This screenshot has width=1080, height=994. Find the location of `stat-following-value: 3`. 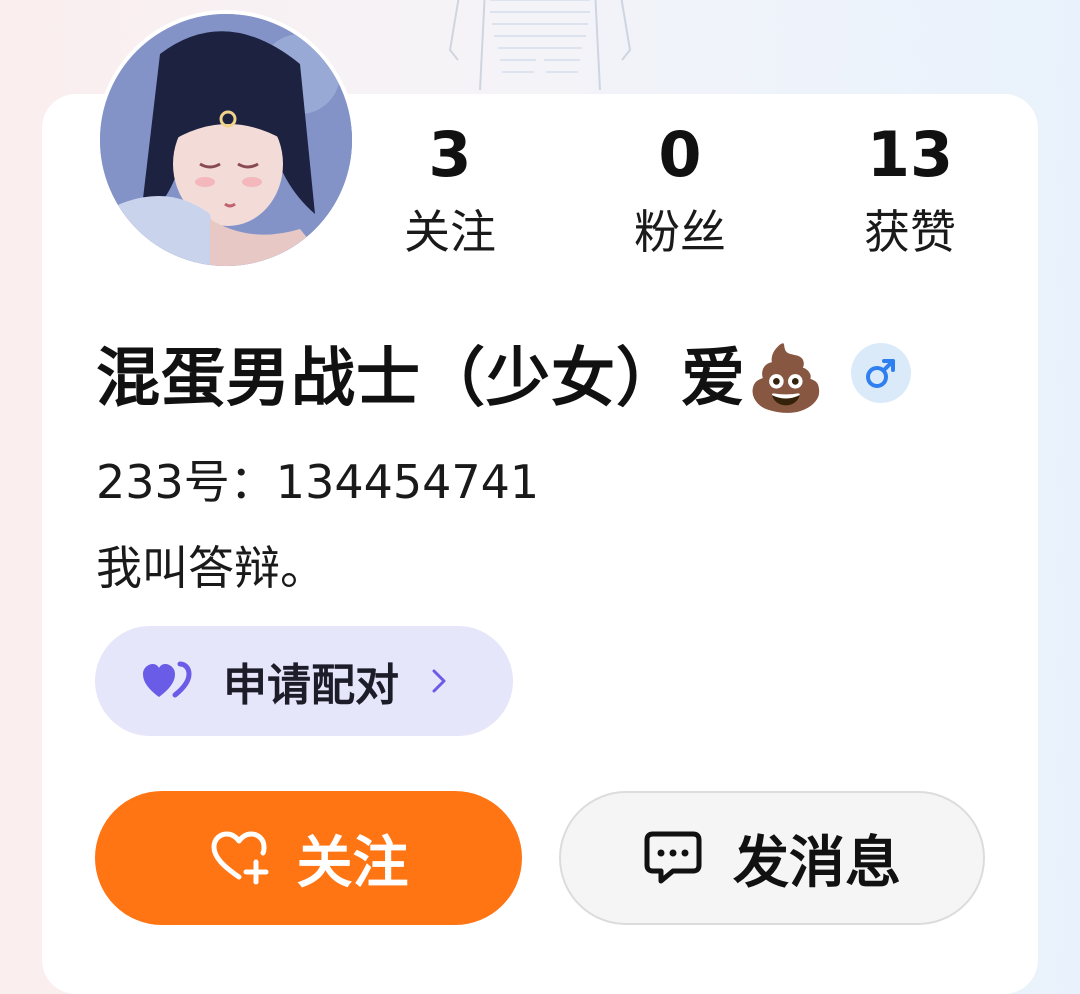

stat-following-value: 3 is located at coordinates (450, 154).